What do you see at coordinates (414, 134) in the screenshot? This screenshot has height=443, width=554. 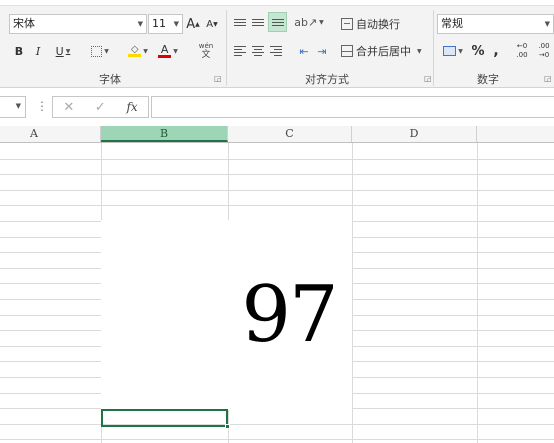 I see `column-header-d: D` at bounding box center [414, 134].